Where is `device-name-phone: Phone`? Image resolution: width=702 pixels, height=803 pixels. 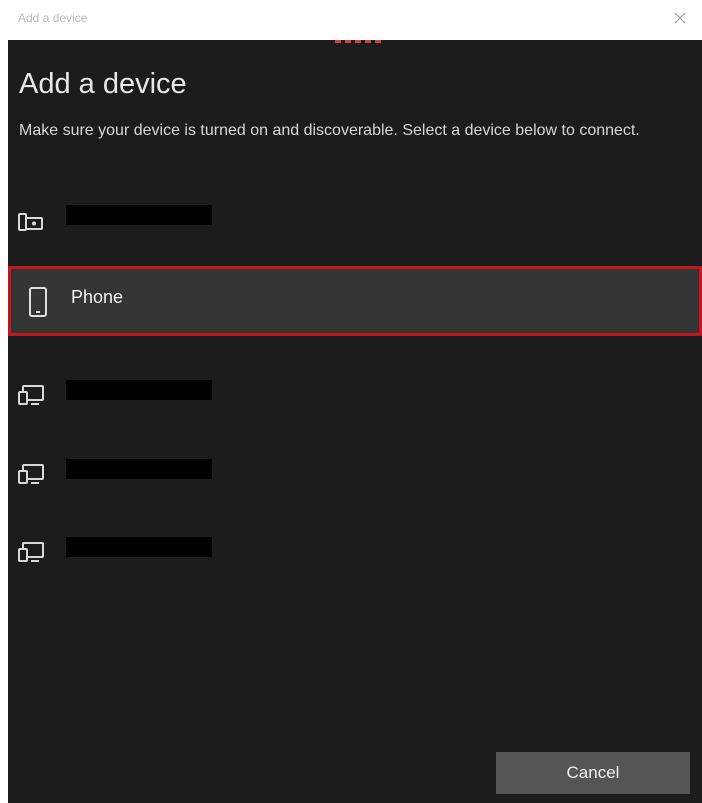 device-name-phone: Phone is located at coordinates (97, 297).